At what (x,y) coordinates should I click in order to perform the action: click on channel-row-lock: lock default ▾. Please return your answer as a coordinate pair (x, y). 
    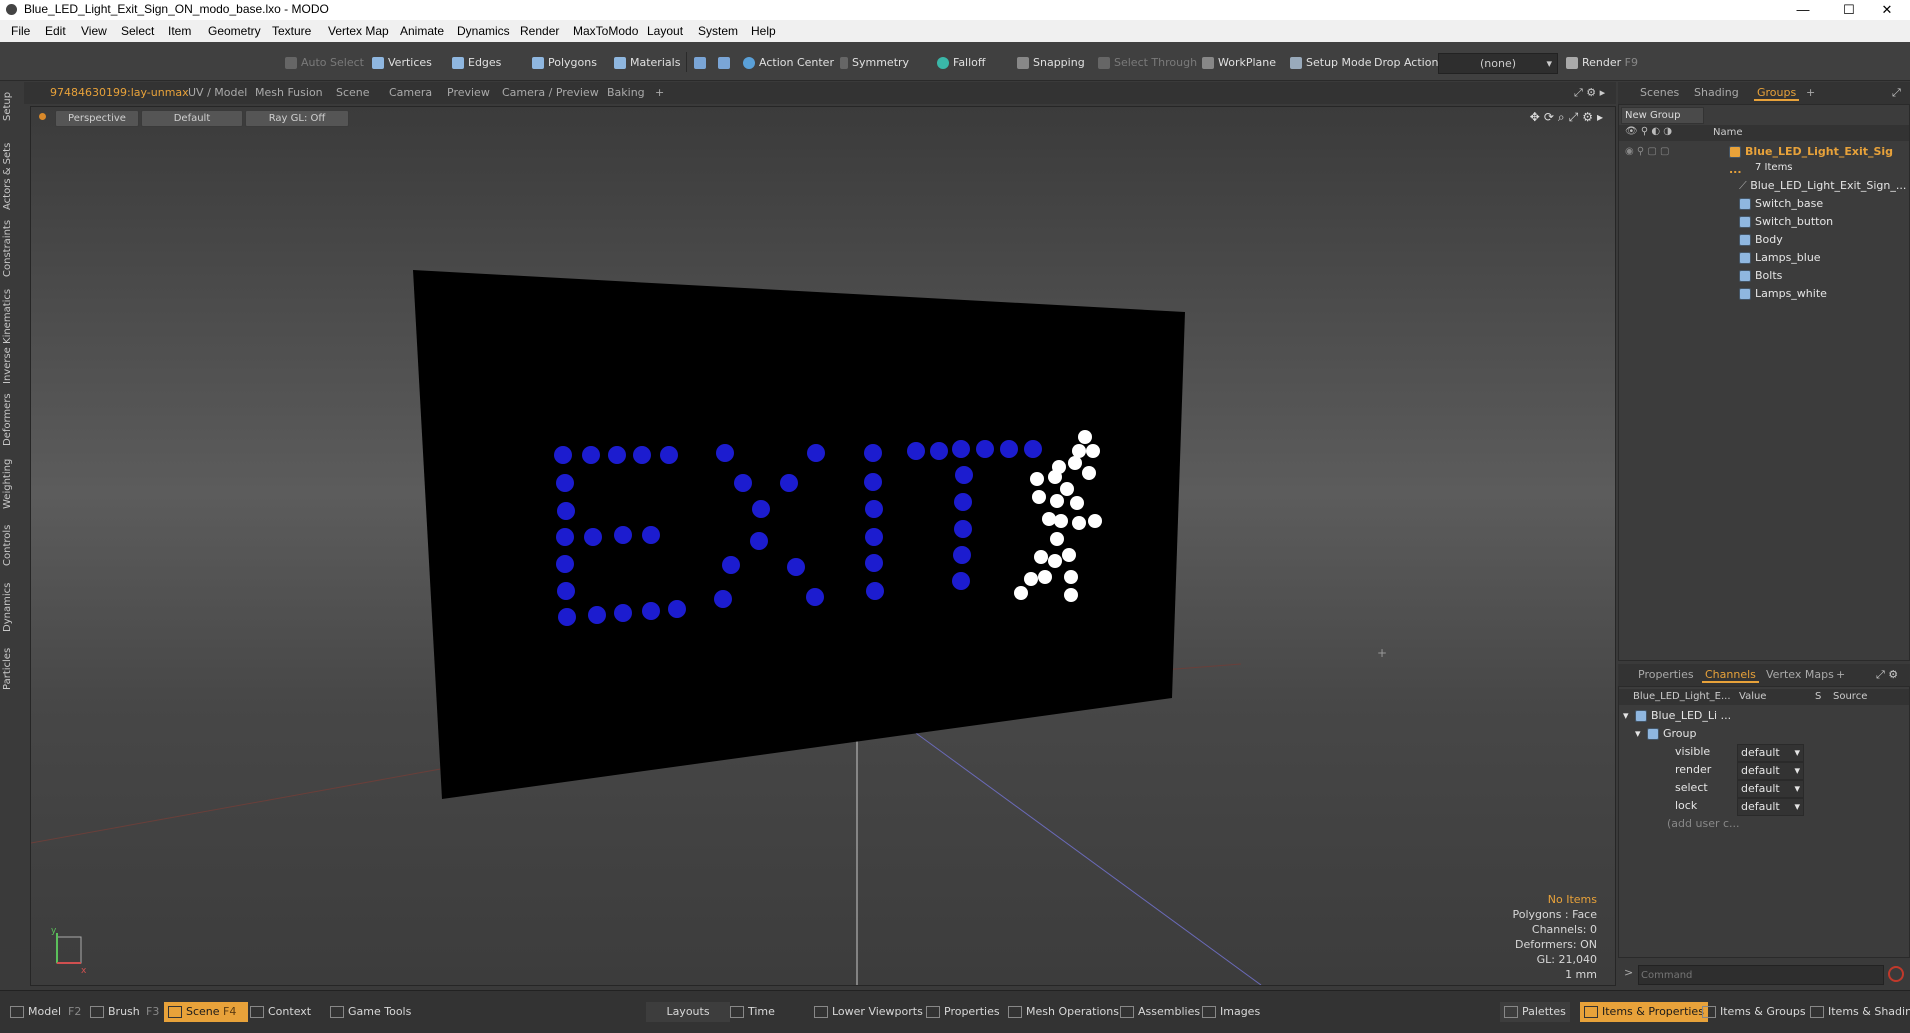
    Looking at the image, I should click on (1764, 806).